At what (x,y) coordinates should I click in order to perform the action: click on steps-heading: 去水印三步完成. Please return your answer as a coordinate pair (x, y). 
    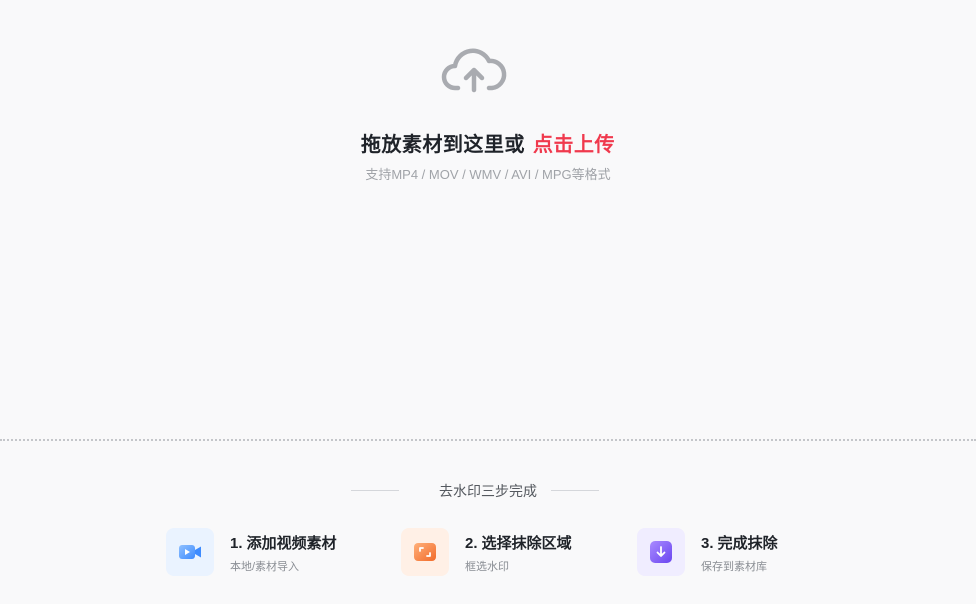
    Looking at the image, I should click on (488, 491).